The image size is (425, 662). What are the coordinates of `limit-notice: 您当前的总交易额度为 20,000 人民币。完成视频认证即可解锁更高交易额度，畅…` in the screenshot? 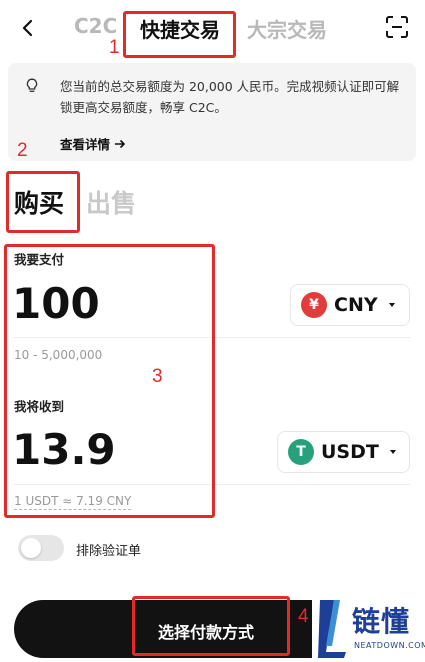 It's located at (212, 112).